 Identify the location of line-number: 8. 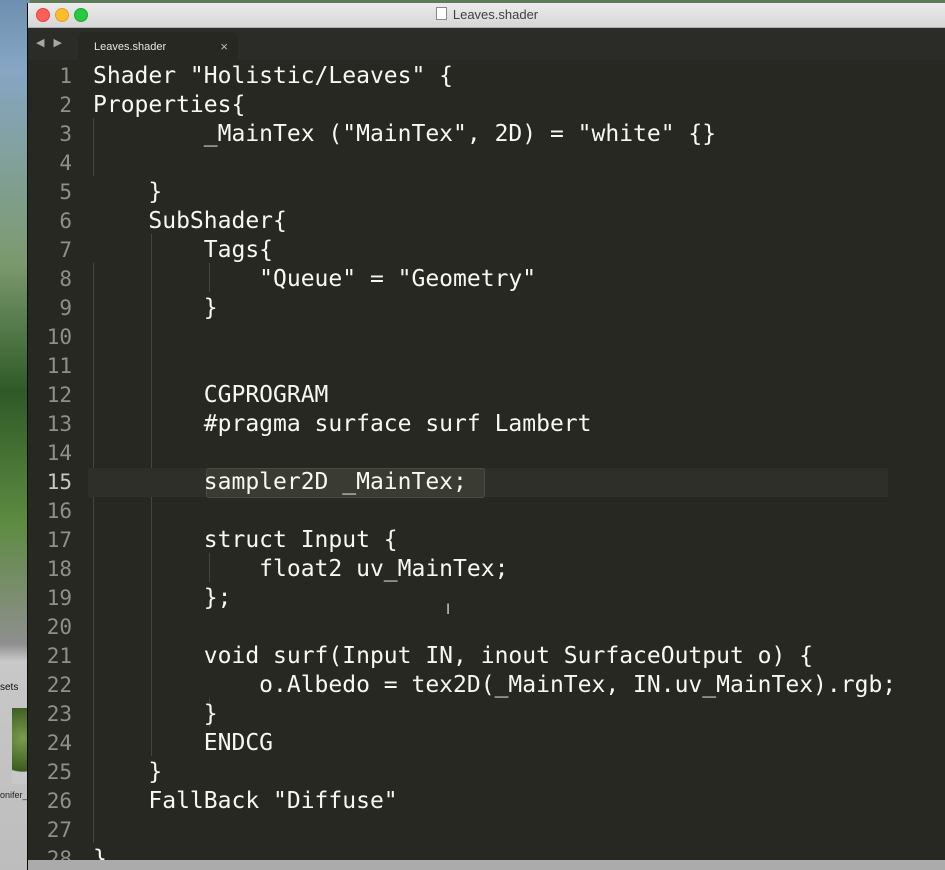
(65, 279).